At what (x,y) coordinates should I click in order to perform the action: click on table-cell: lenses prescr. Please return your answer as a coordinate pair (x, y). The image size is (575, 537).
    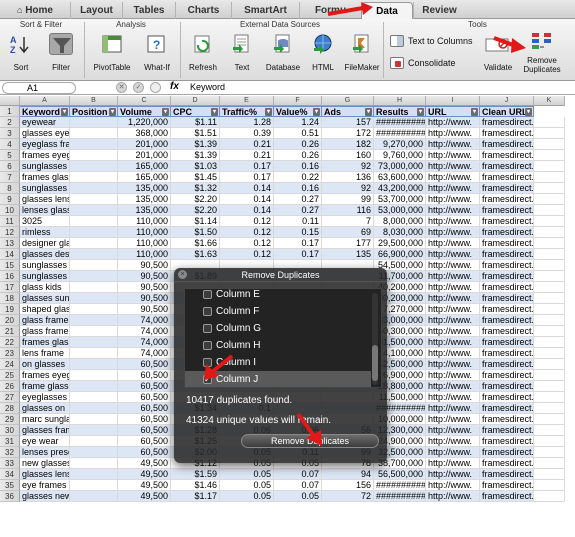
    Looking at the image, I should click on (45, 452).